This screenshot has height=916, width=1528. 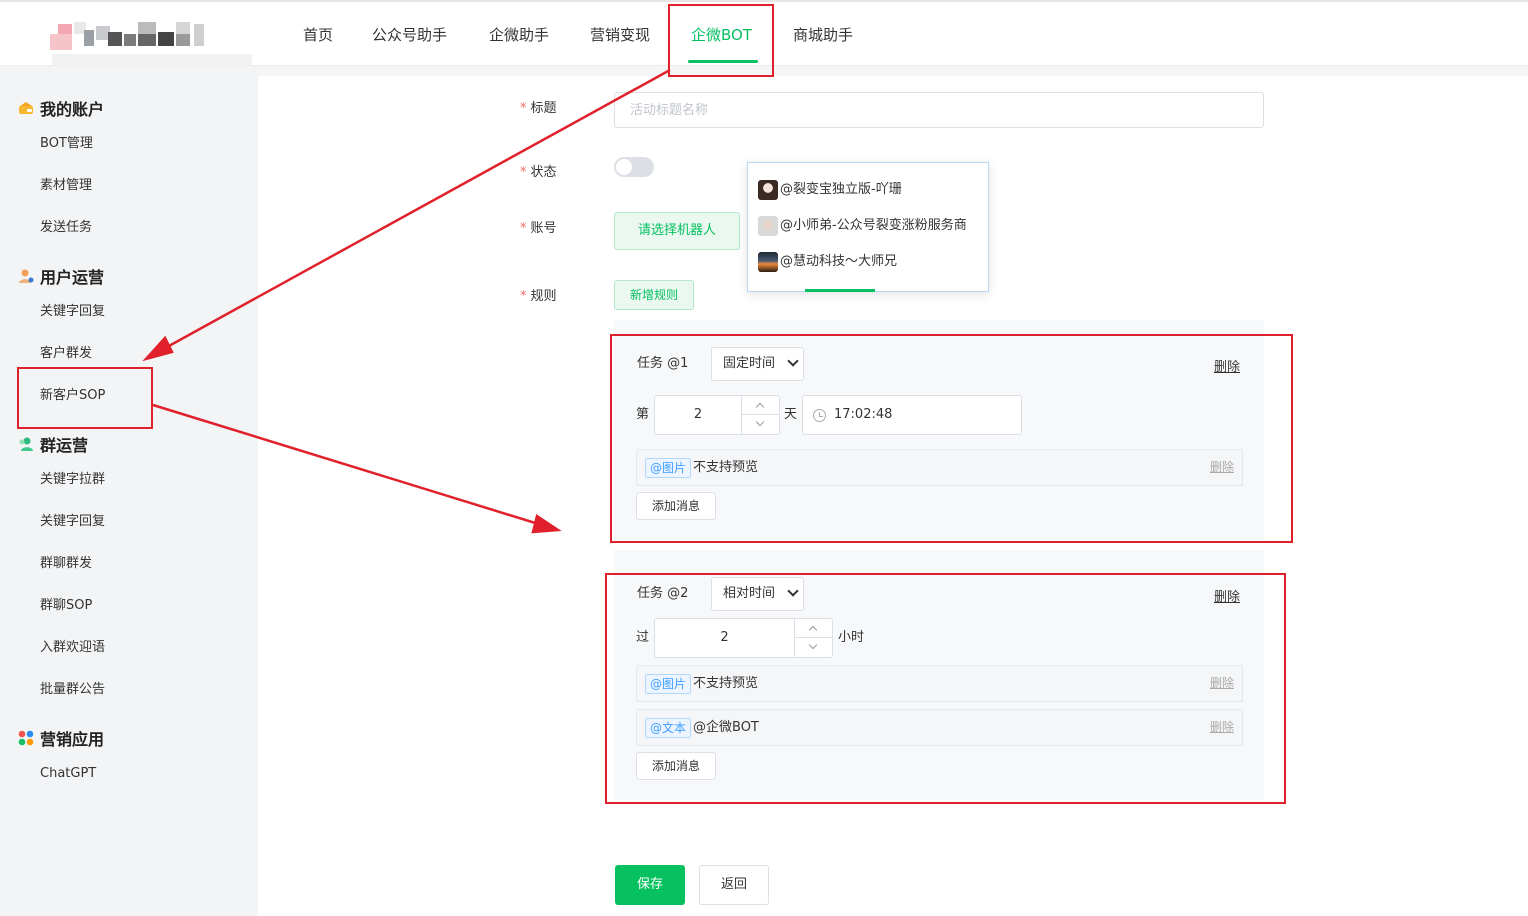 I want to click on logo, so click(x=151, y=44).